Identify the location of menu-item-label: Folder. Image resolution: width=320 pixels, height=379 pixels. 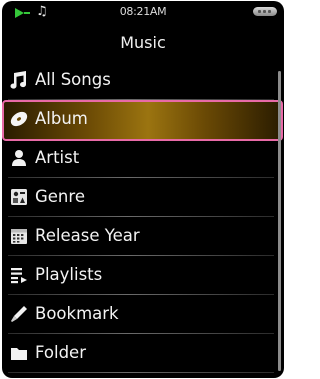
(60, 352).